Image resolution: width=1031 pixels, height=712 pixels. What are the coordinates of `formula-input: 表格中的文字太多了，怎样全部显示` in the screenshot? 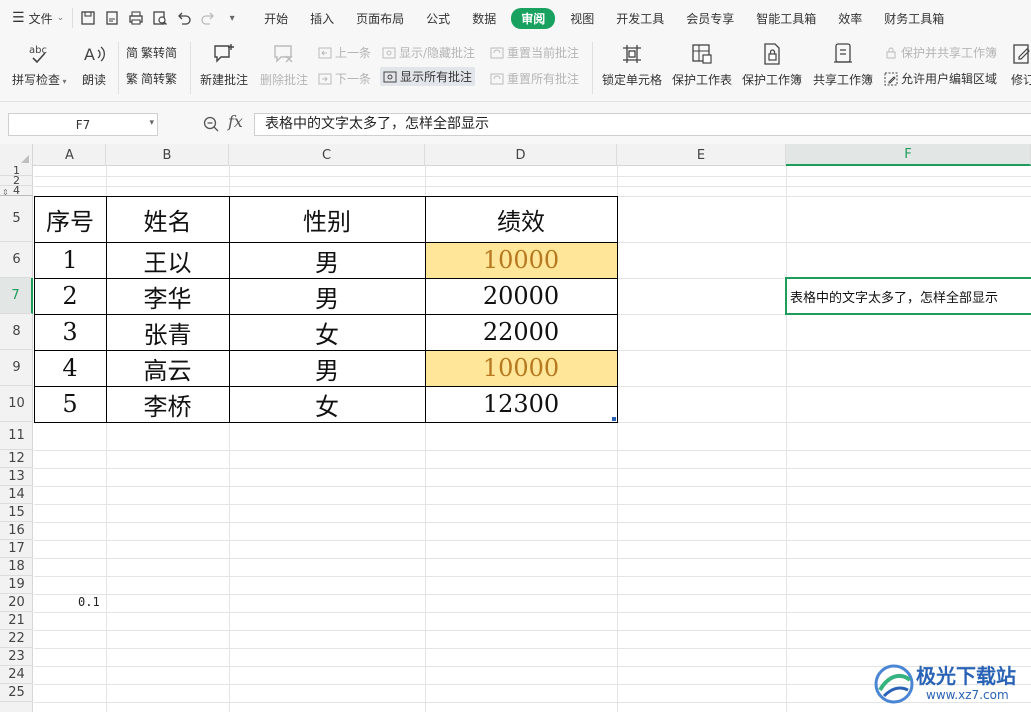 It's located at (642, 124).